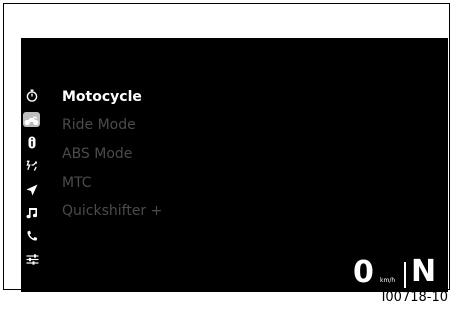 The width and height of the screenshot is (454, 309). I want to click on menu-item-abs-mode: ABS Mode, so click(97, 154).